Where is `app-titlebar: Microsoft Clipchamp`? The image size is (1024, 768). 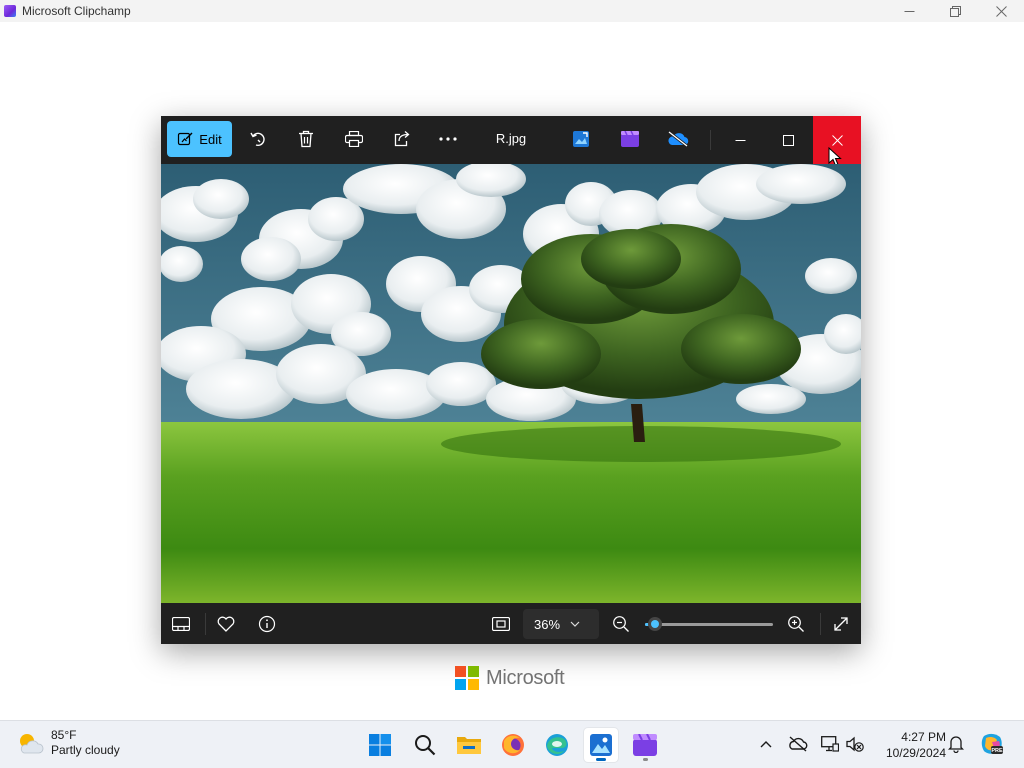
app-titlebar: Microsoft Clipchamp is located at coordinates (512, 11).